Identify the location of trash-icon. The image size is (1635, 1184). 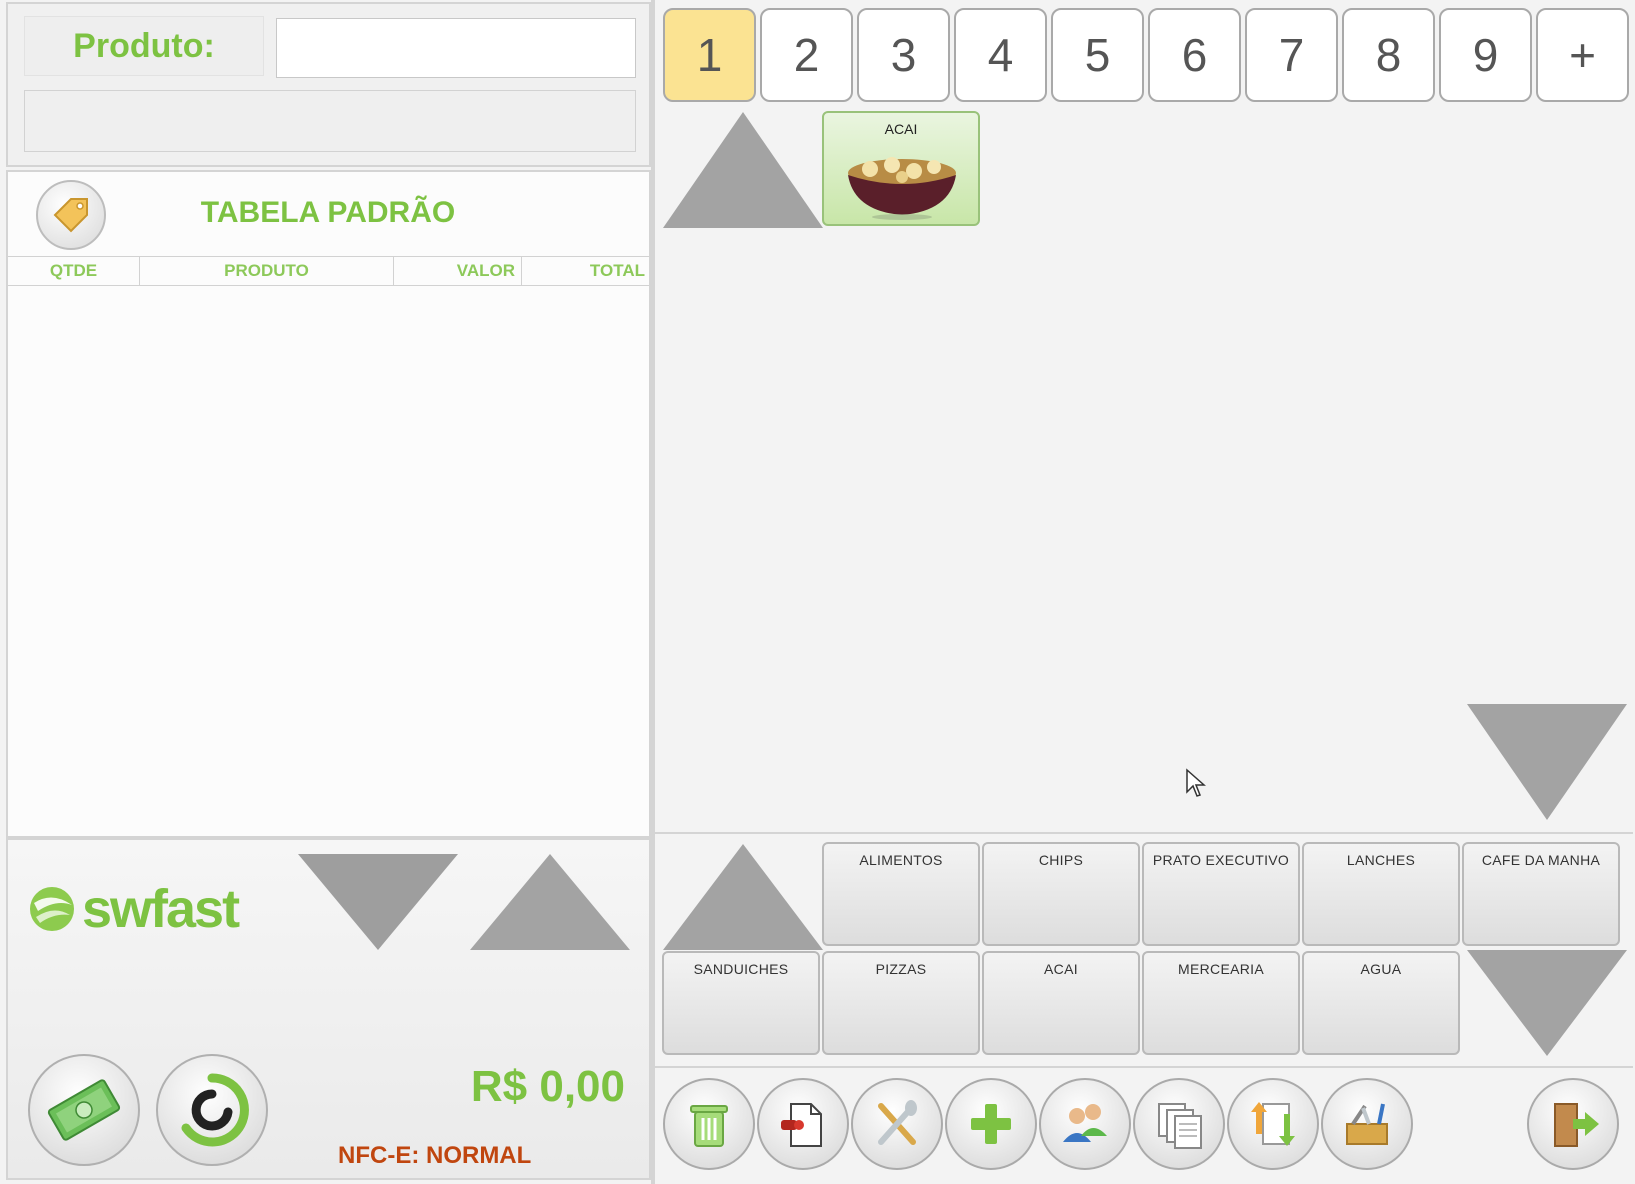
(709, 1126).